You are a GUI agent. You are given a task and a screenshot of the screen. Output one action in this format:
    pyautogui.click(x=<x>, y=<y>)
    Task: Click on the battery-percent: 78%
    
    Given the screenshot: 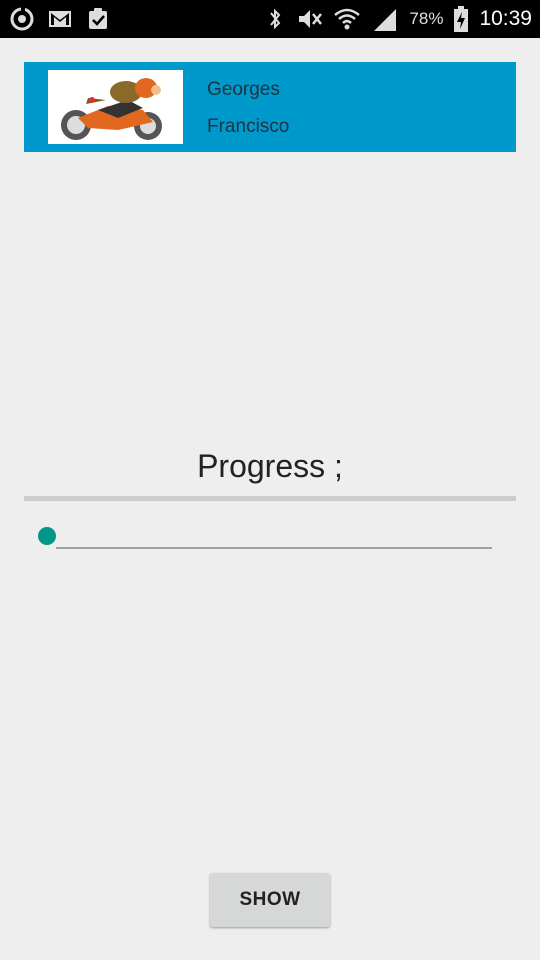 What is the action you would take?
    pyautogui.click(x=426, y=18)
    